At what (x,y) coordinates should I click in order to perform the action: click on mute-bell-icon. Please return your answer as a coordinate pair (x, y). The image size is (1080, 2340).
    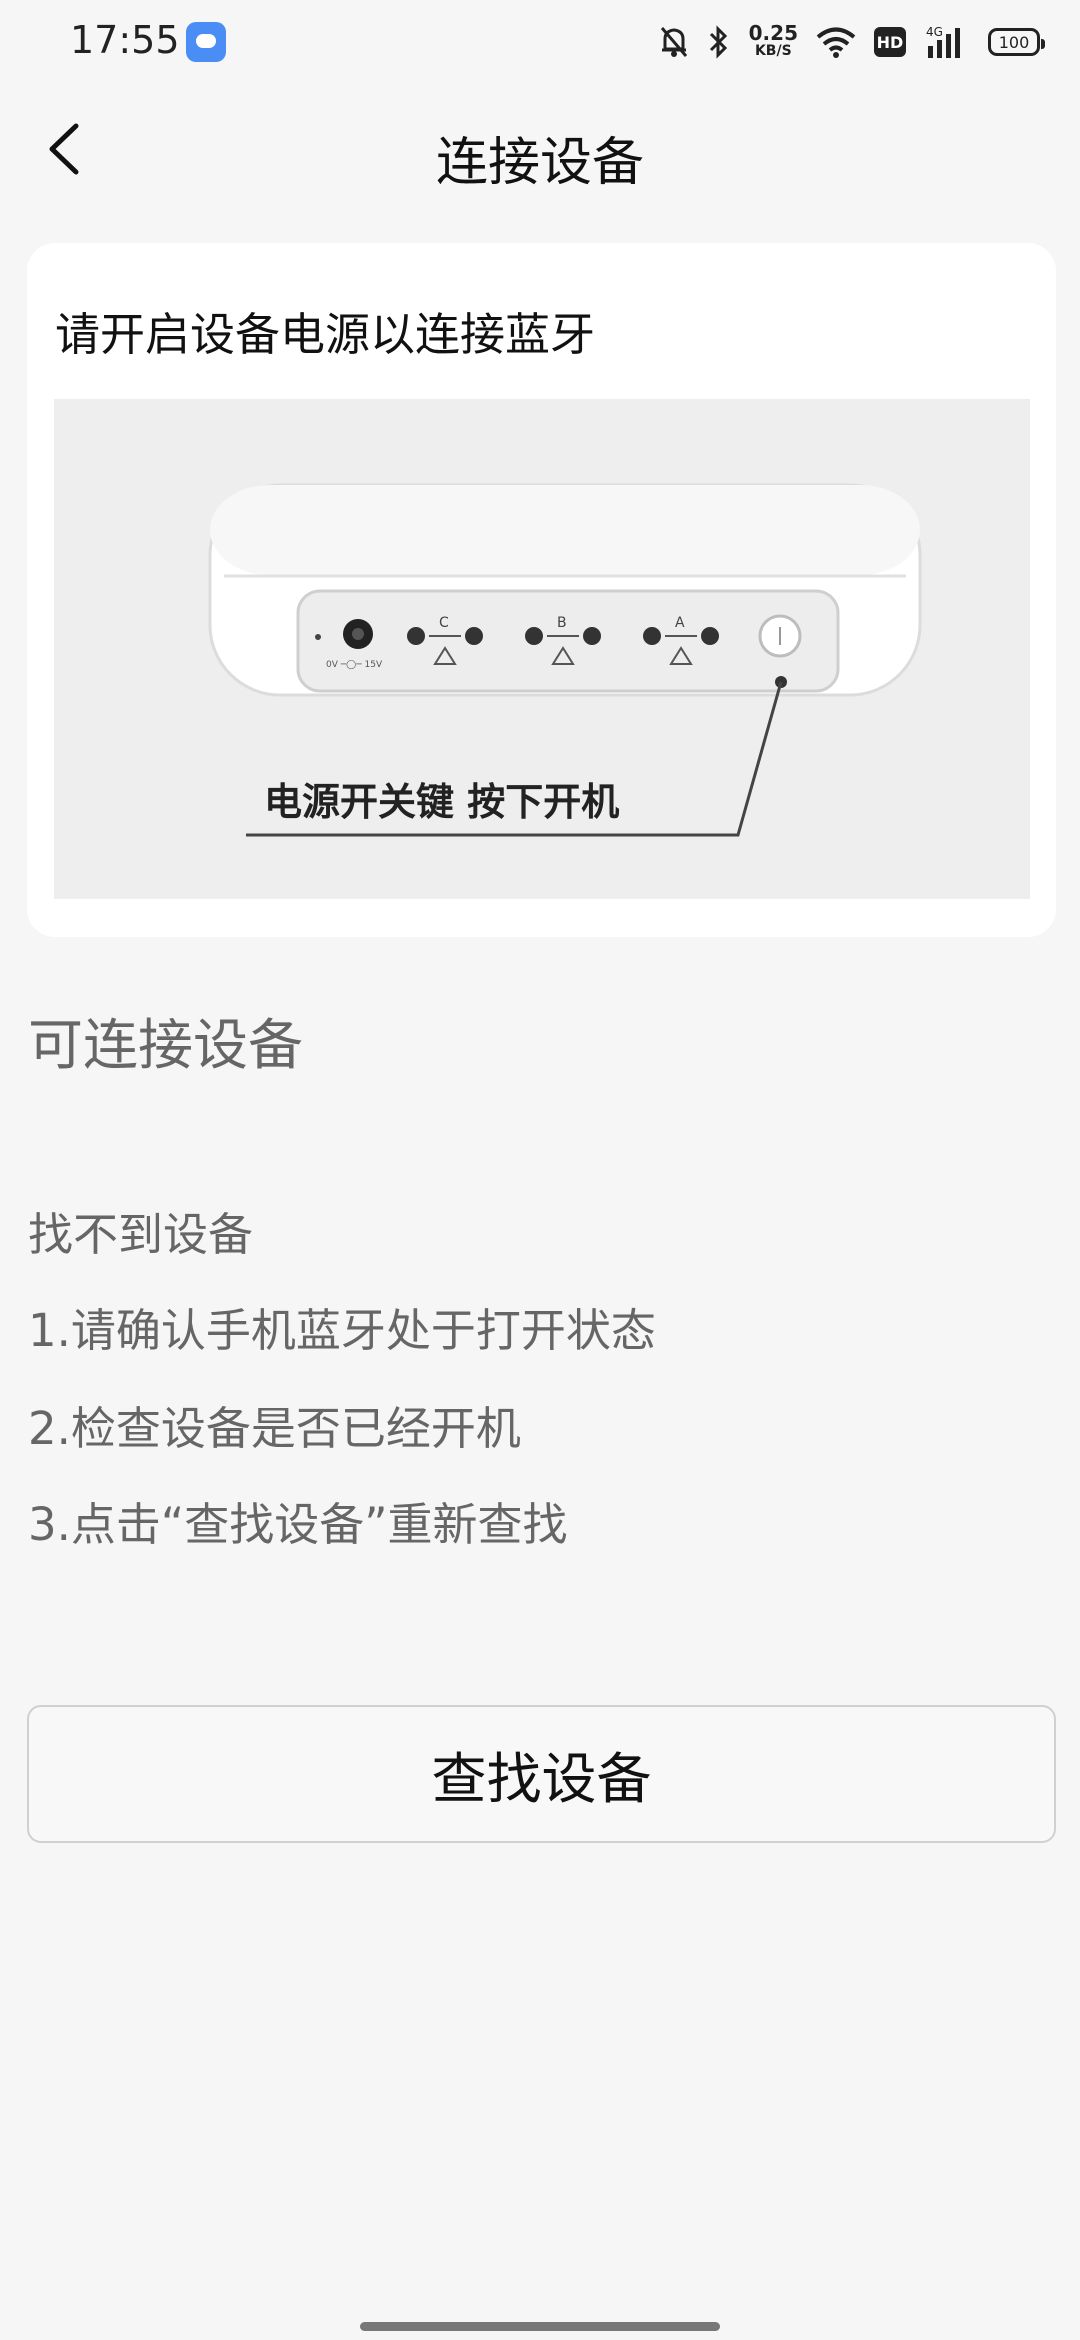
    Looking at the image, I should click on (673, 42).